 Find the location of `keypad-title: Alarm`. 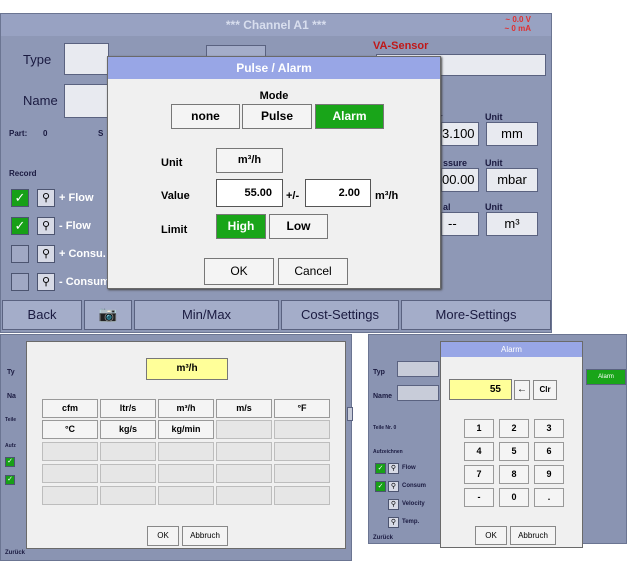

keypad-title: Alarm is located at coordinates (511, 349).